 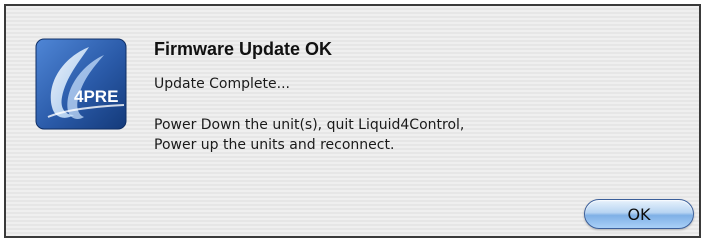 I want to click on message-line: Power up the units and reconnect., so click(x=274, y=145).